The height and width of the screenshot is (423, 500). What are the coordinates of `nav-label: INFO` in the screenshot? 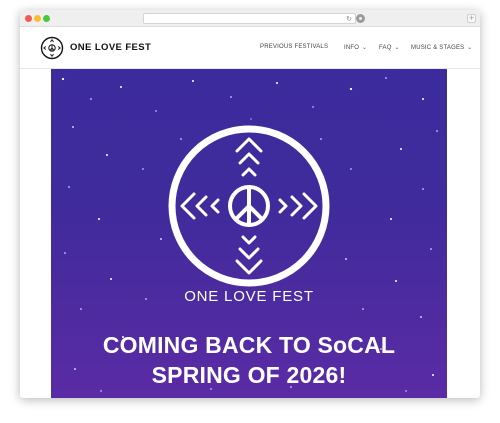 It's located at (352, 48).